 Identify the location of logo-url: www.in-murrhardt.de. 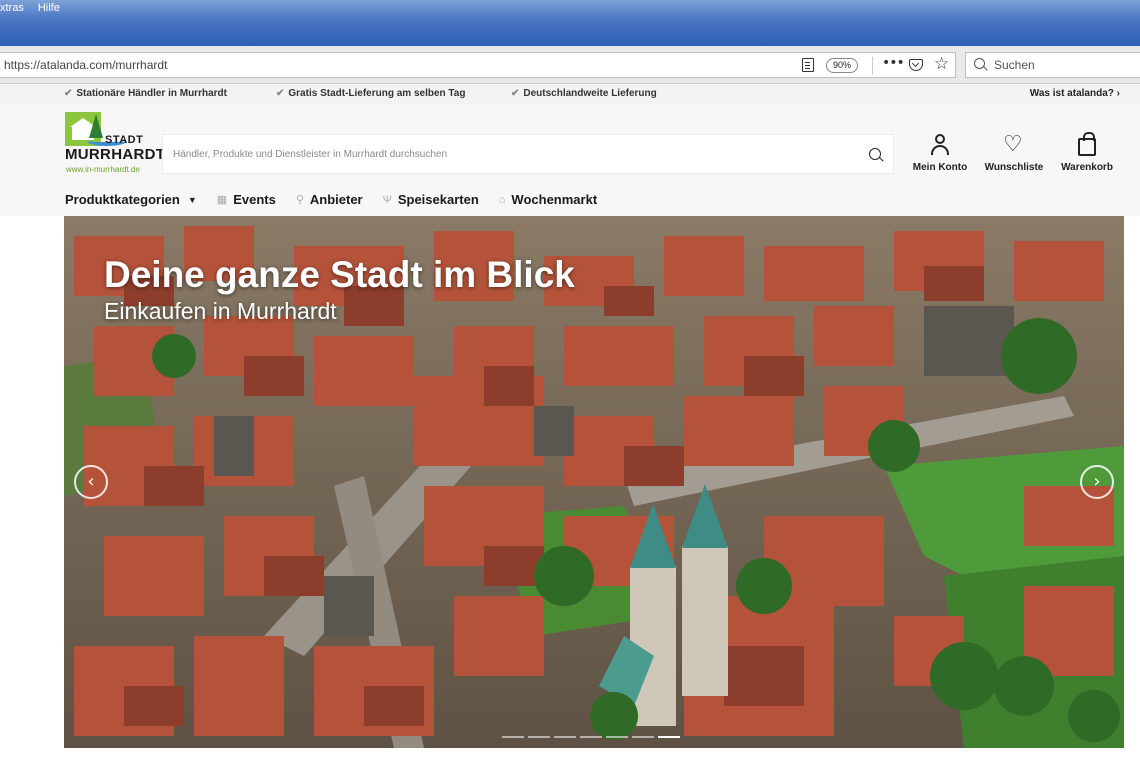
(103, 169).